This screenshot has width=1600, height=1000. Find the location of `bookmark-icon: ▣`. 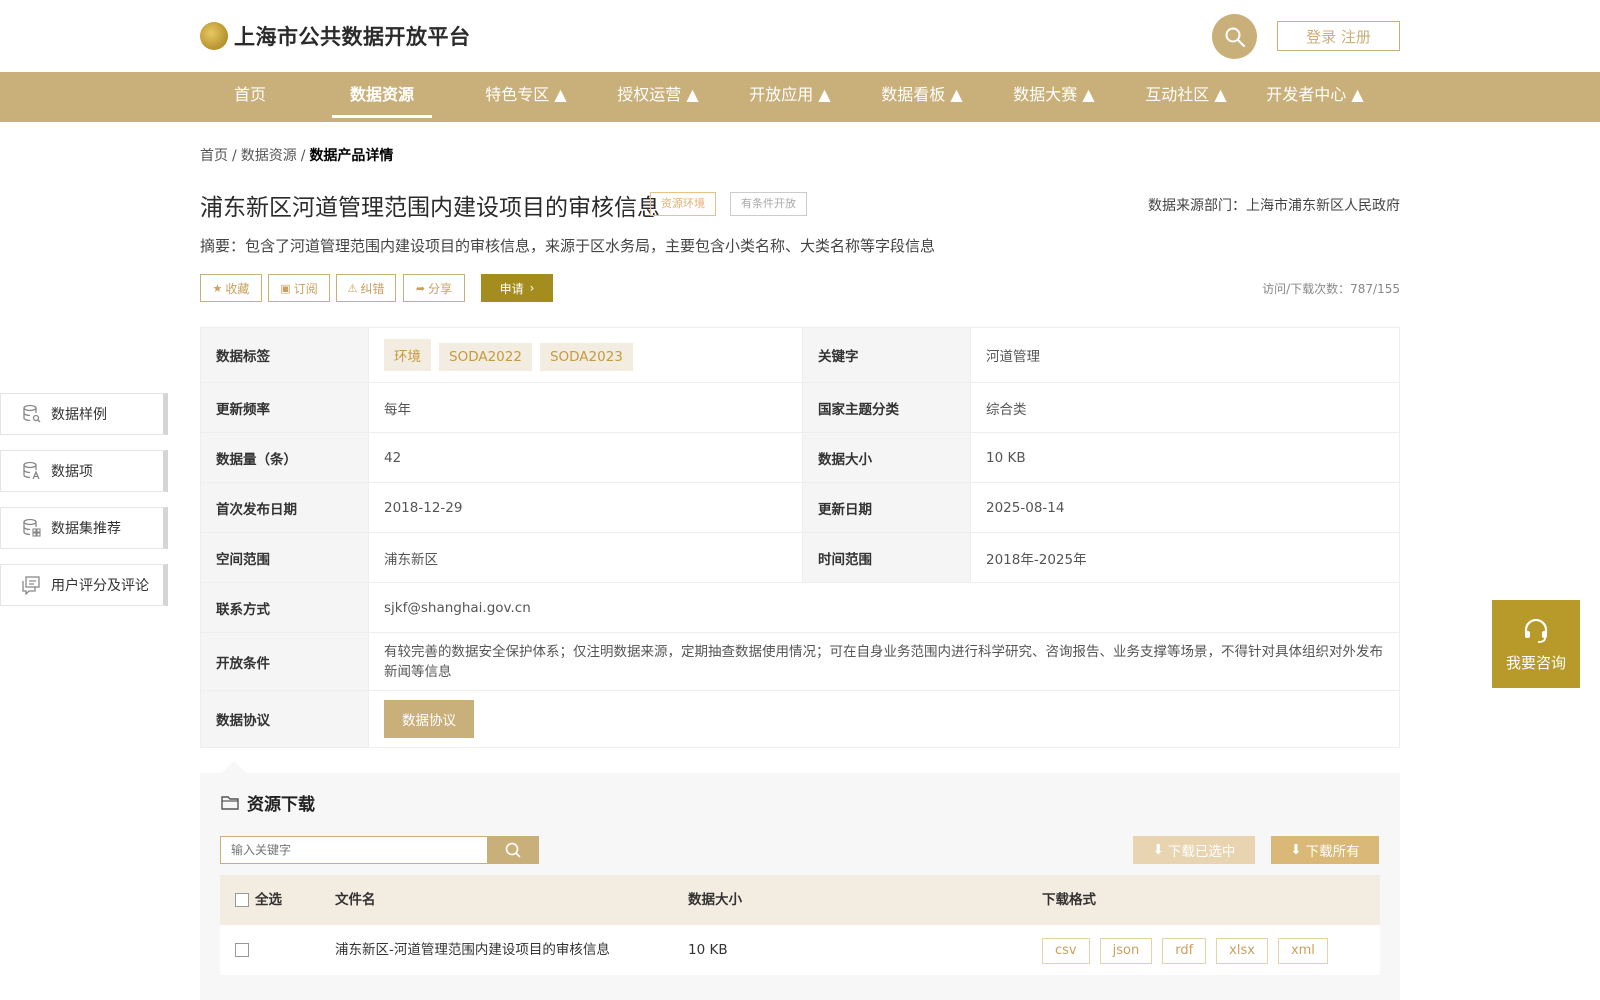

bookmark-icon: ▣ is located at coordinates (285, 288).